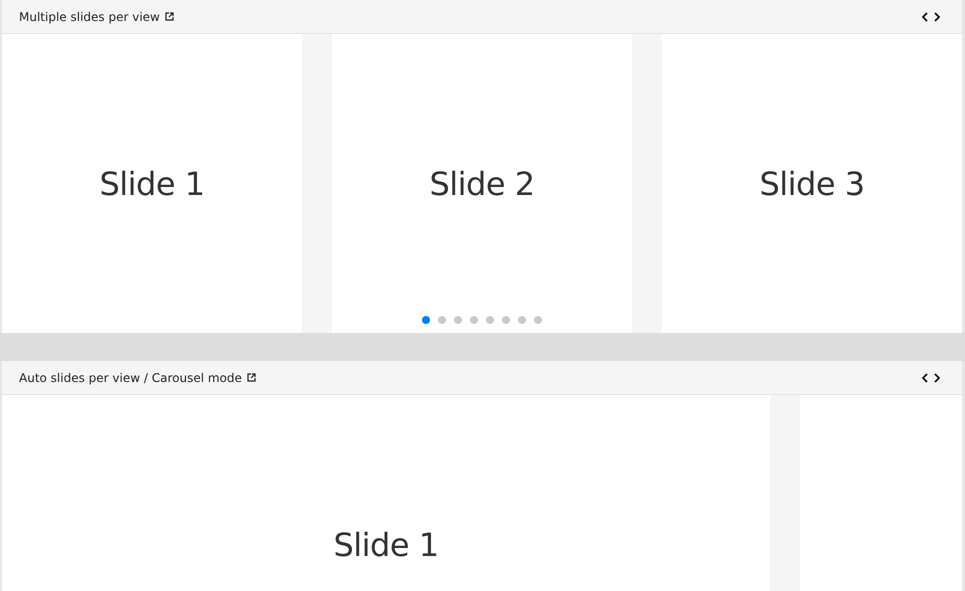 The height and width of the screenshot is (591, 965). I want to click on demo-title-link: Multiple slides per view, so click(96, 17).